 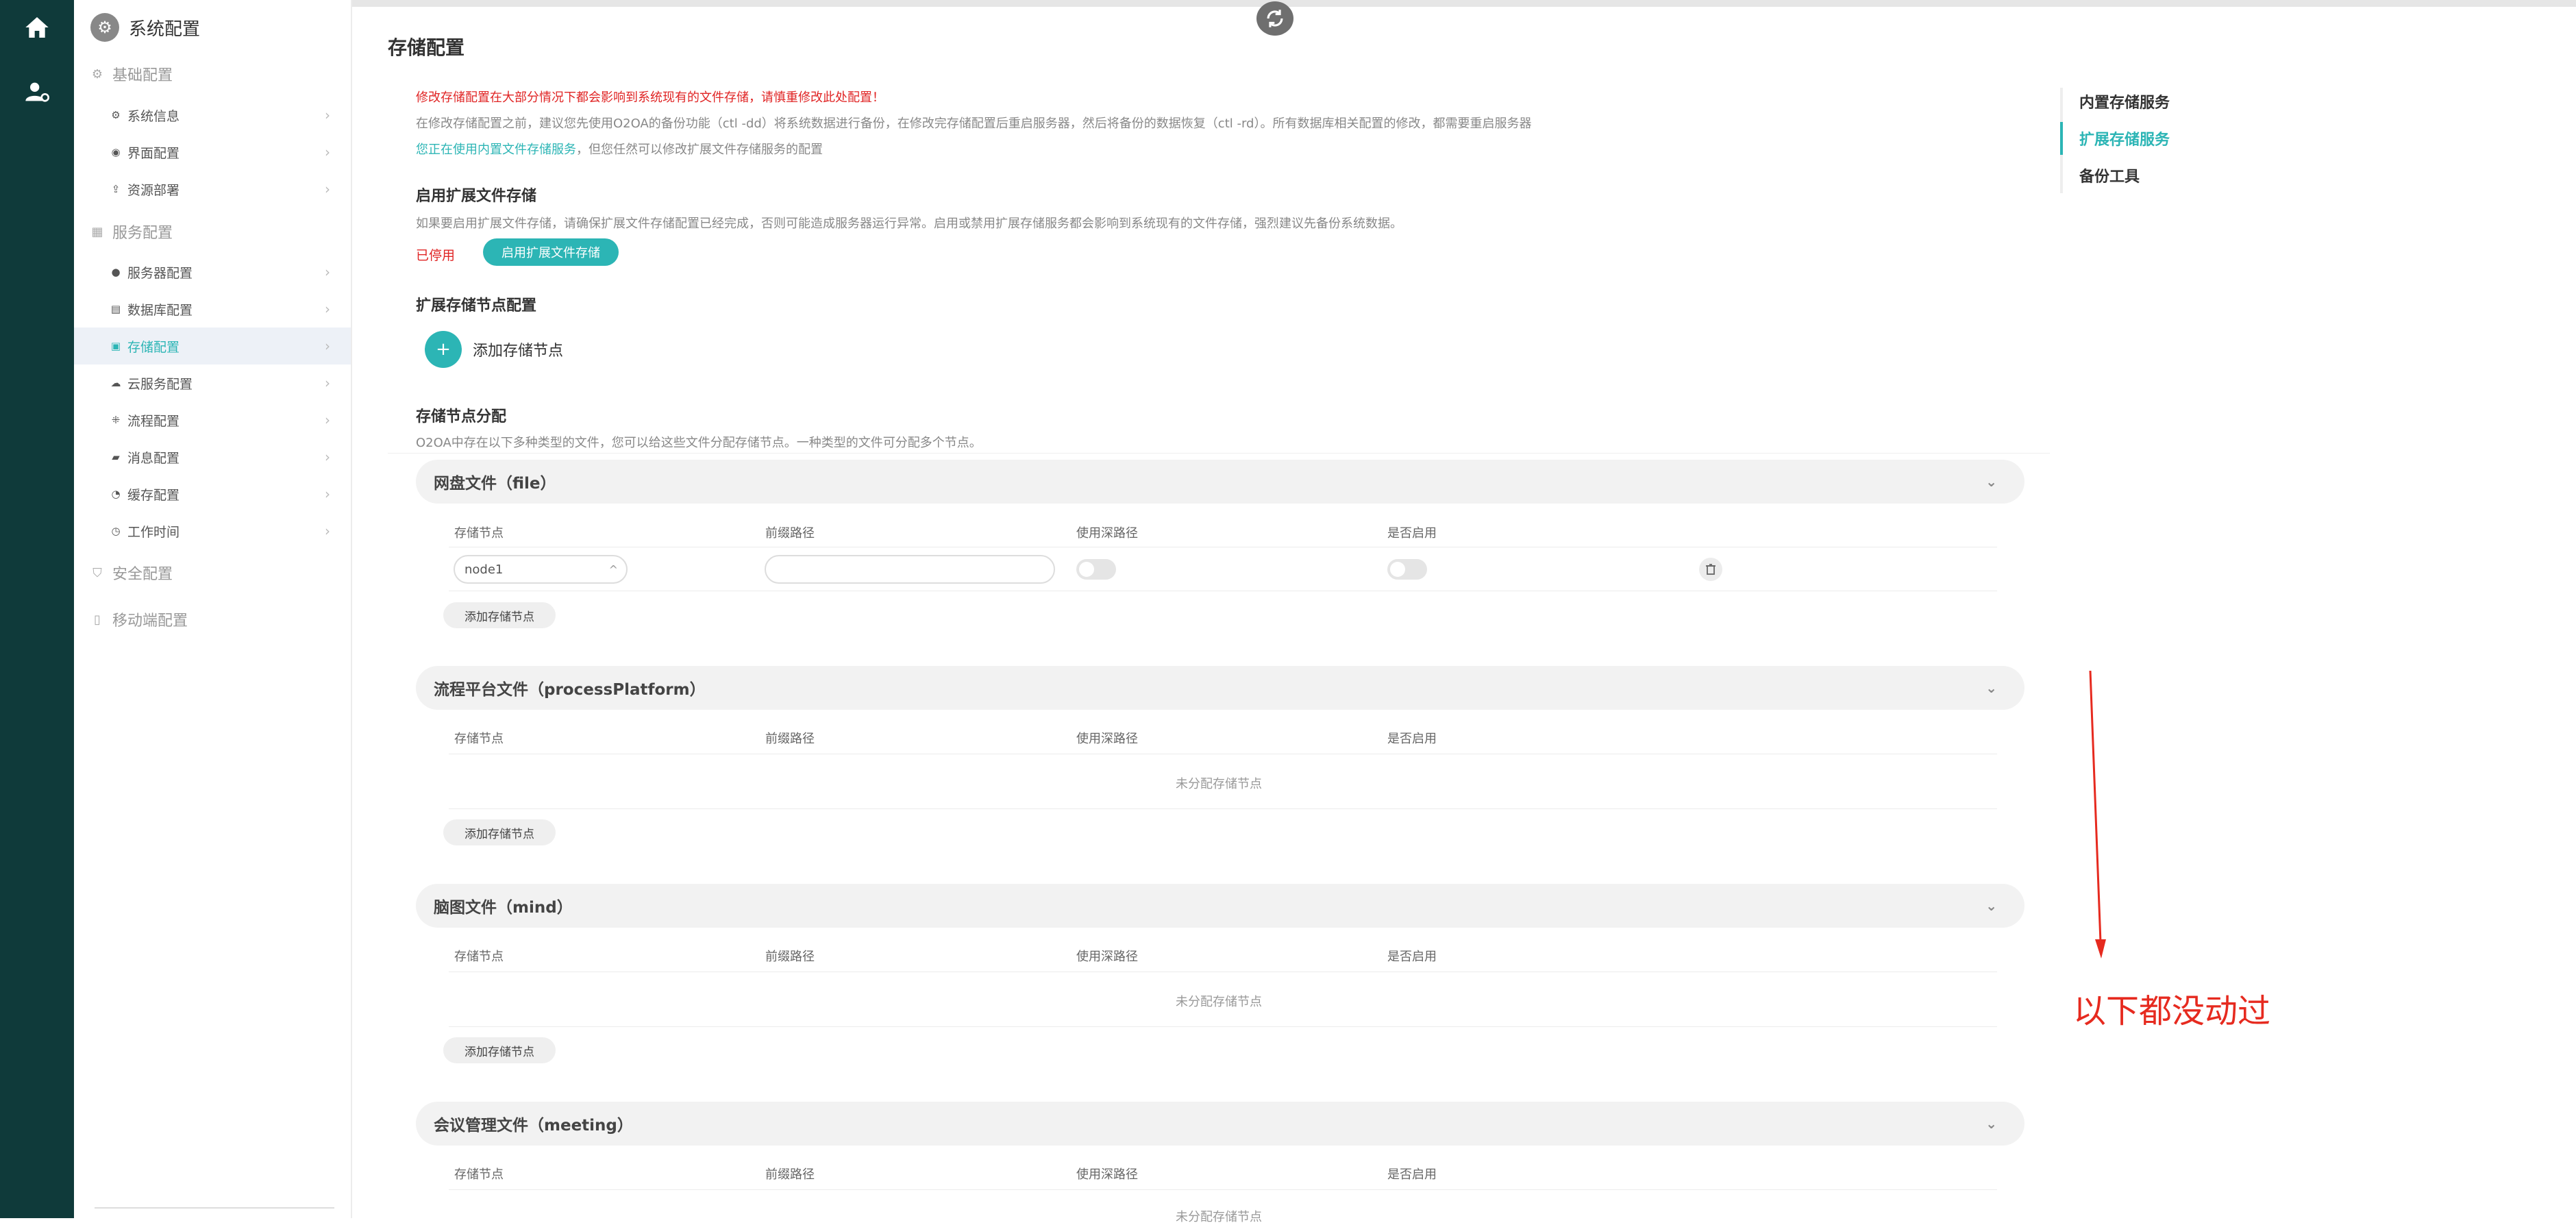 I want to click on add-storage-node-button: + 添加存储节点, so click(x=494, y=349).